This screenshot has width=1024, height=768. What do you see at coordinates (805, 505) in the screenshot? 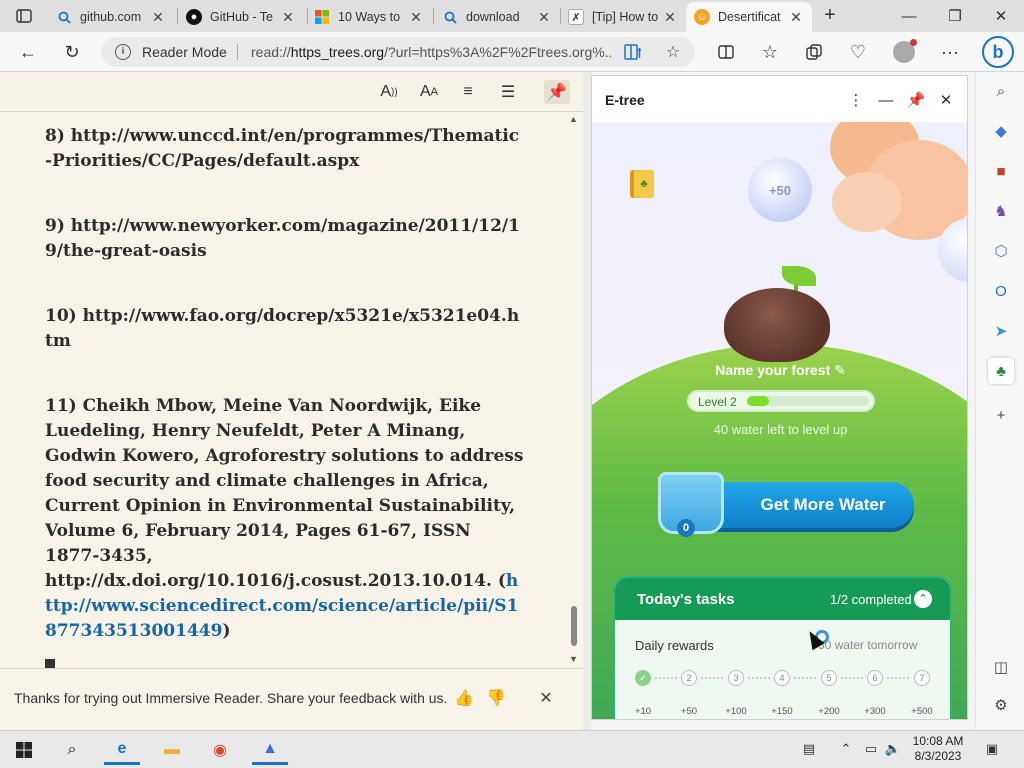
I see `get-more-water-button: Get More Water` at bounding box center [805, 505].